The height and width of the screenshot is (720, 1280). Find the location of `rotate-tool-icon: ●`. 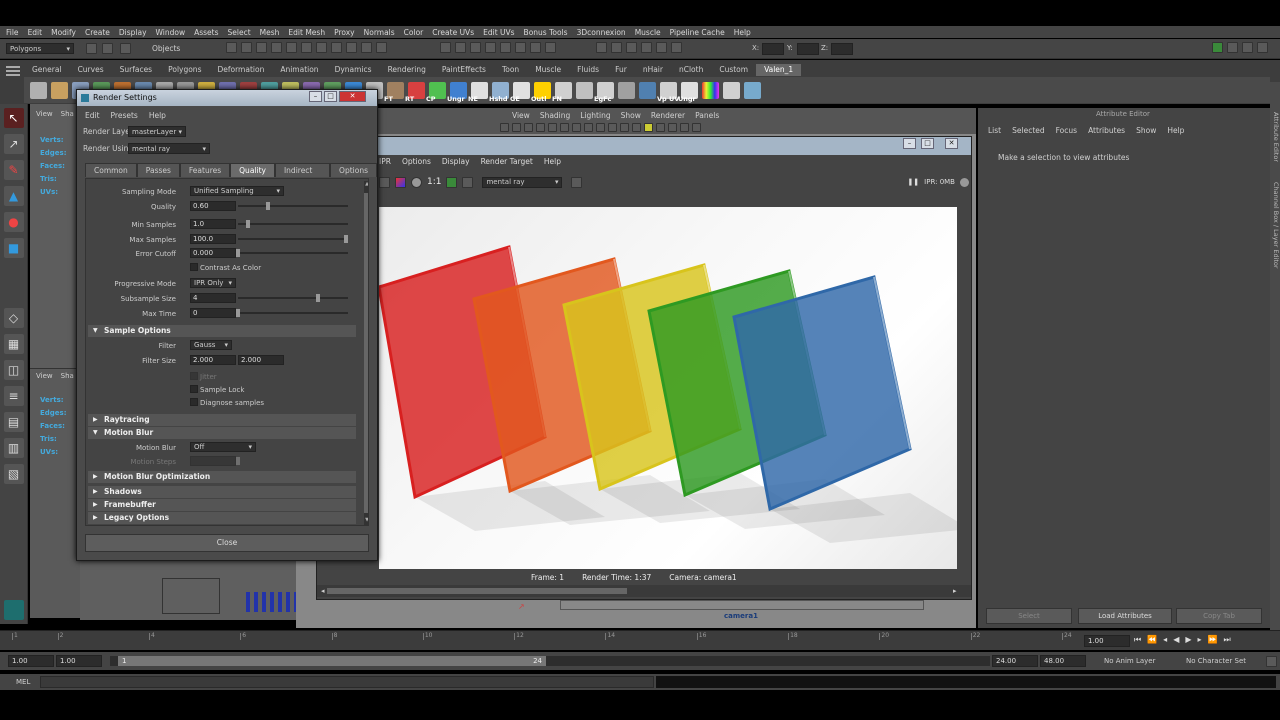

rotate-tool-icon: ● is located at coordinates (13, 222).